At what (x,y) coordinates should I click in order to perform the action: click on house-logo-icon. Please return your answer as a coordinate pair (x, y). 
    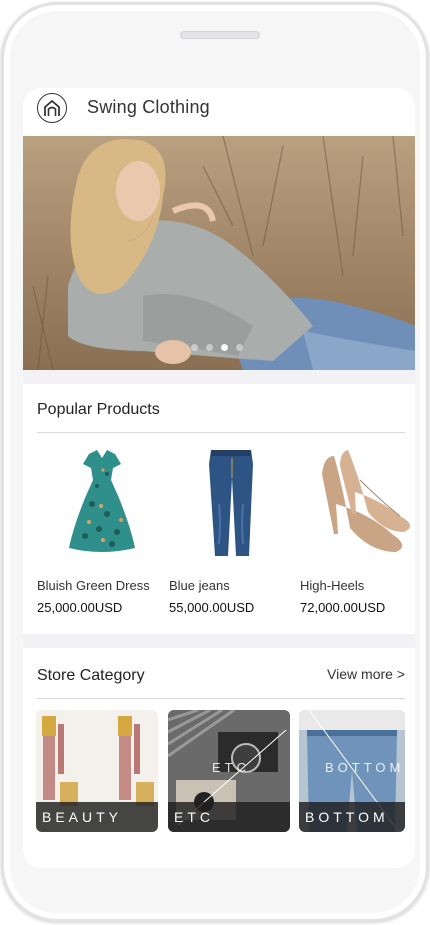
    Looking at the image, I should click on (52, 108).